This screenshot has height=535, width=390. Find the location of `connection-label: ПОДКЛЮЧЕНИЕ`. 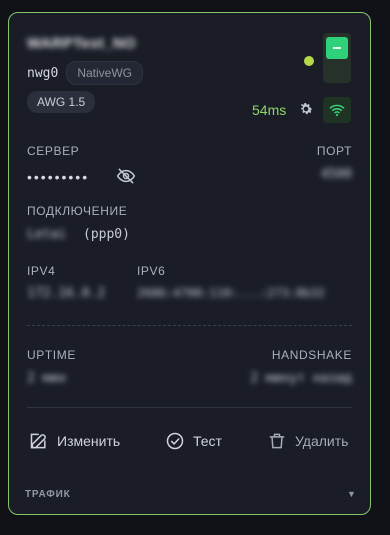

connection-label: ПОДКЛЮЧЕНИЕ is located at coordinates (77, 211).